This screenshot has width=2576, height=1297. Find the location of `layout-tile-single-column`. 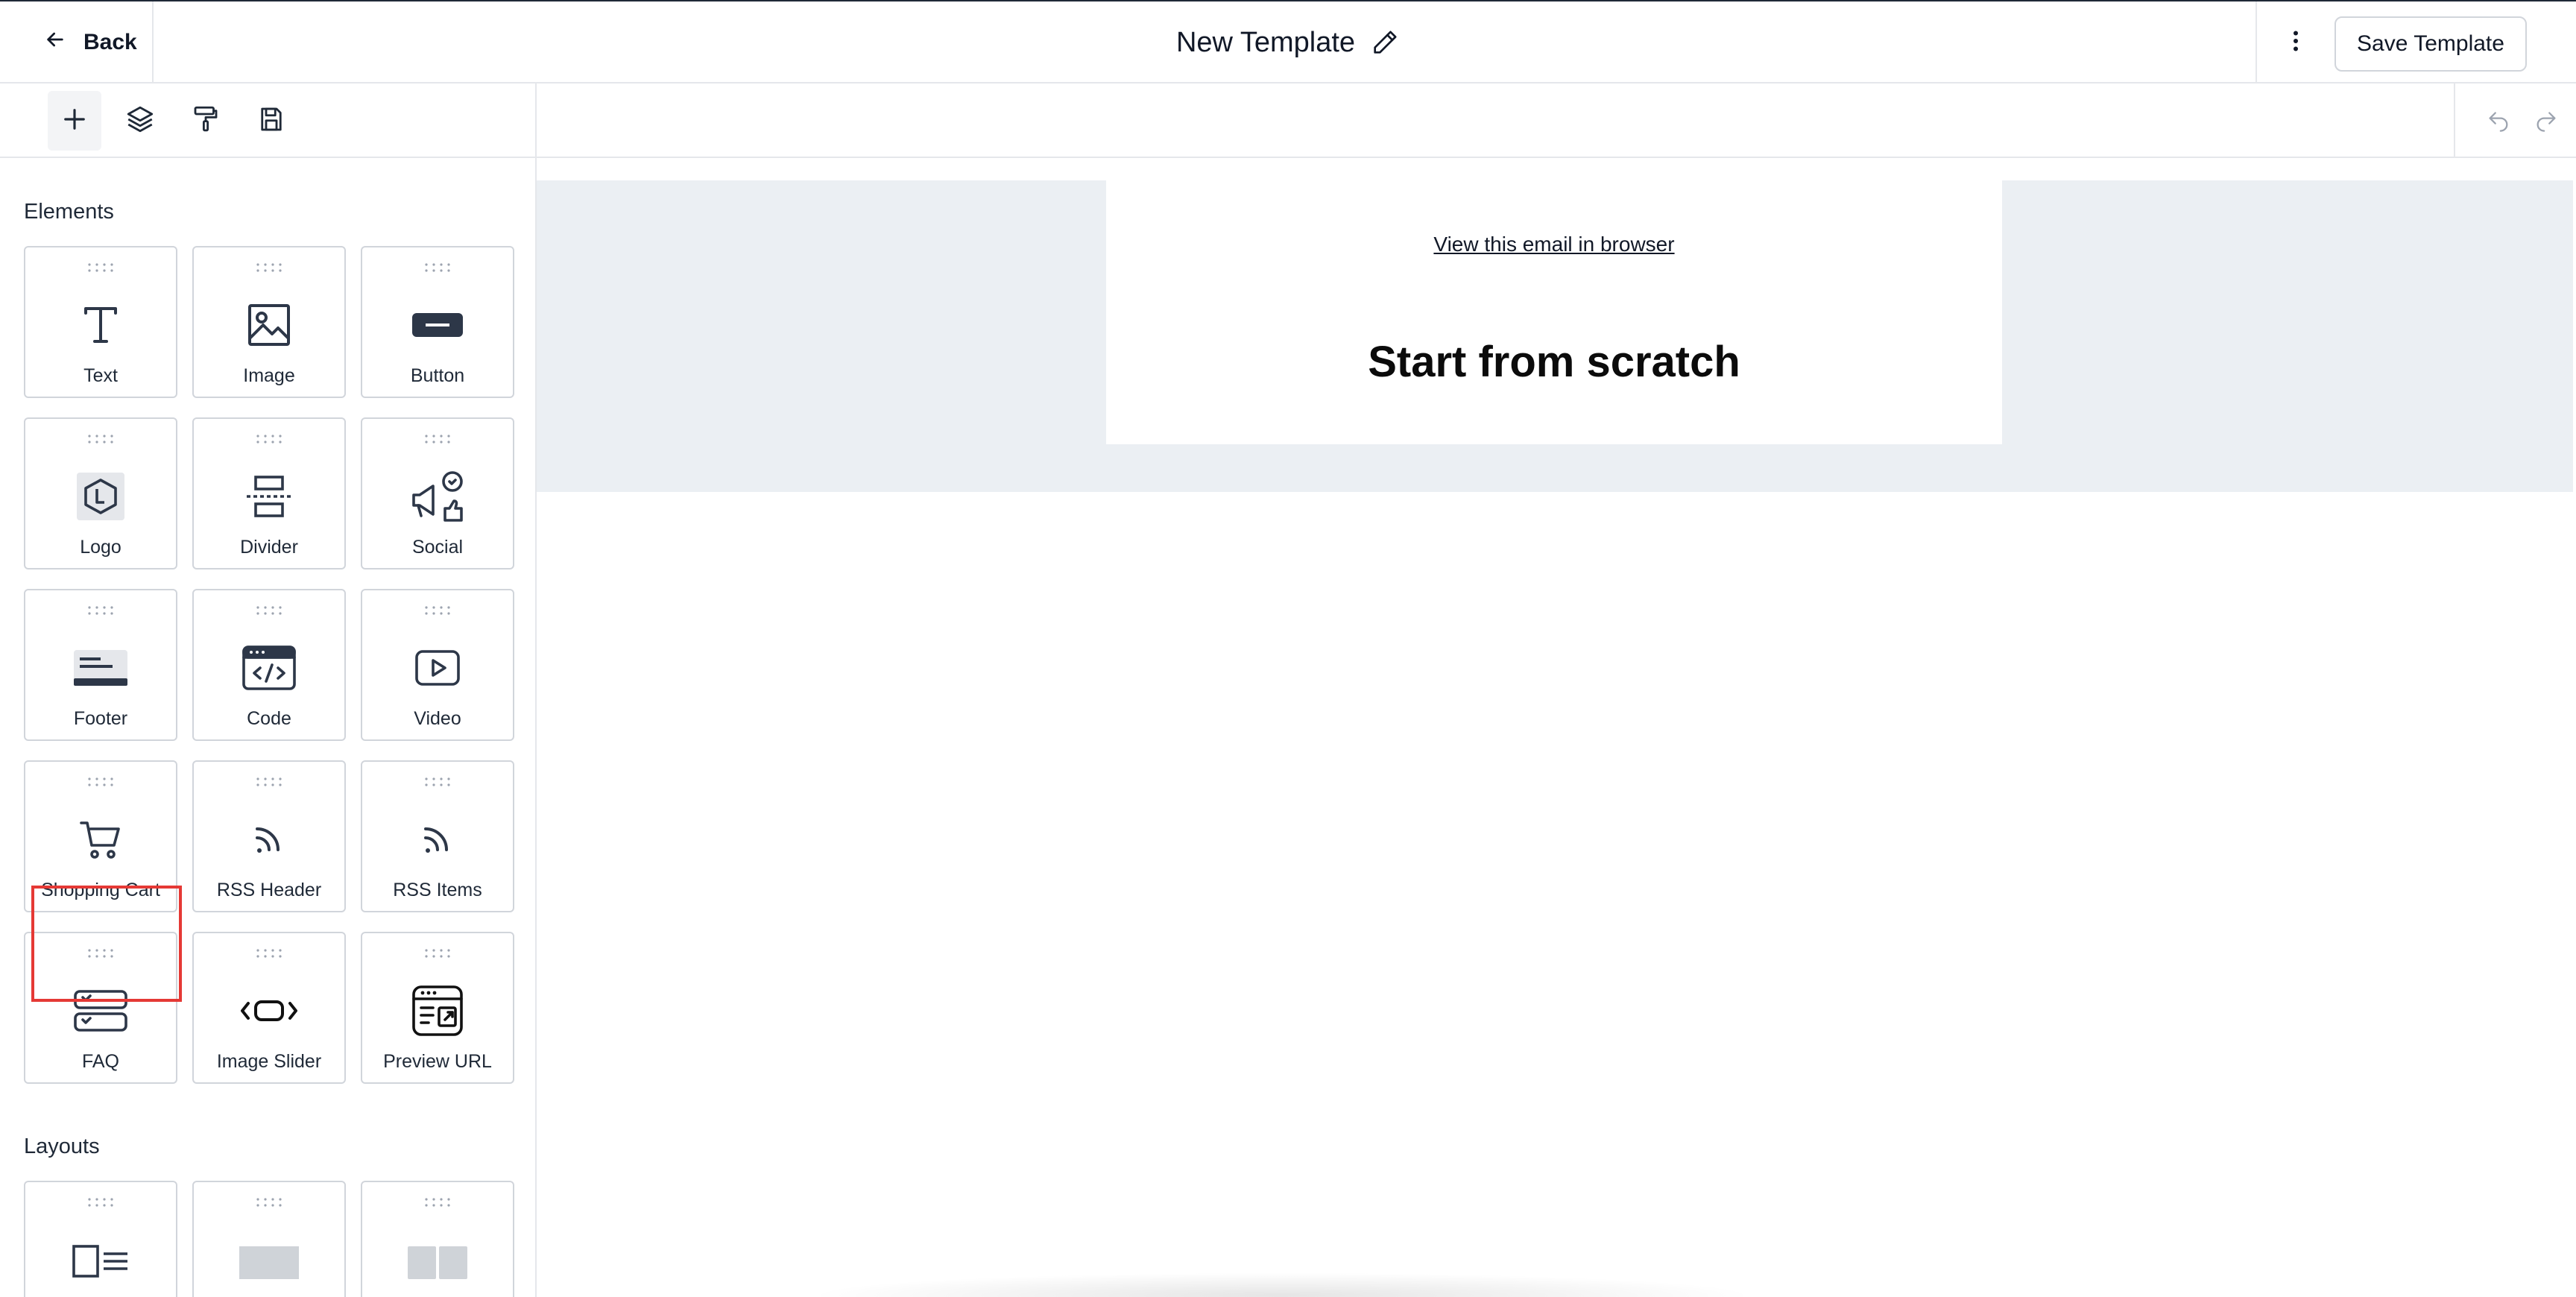

layout-tile-single-column is located at coordinates (269, 1239).